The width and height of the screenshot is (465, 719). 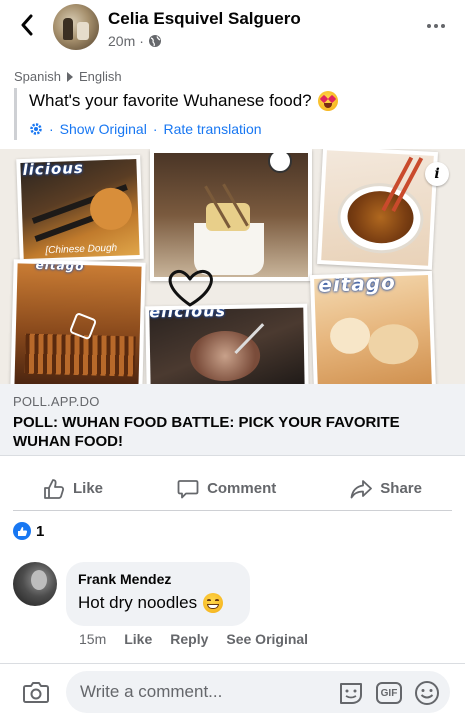 I want to click on arrow-right-icon, so click(x=69, y=76).